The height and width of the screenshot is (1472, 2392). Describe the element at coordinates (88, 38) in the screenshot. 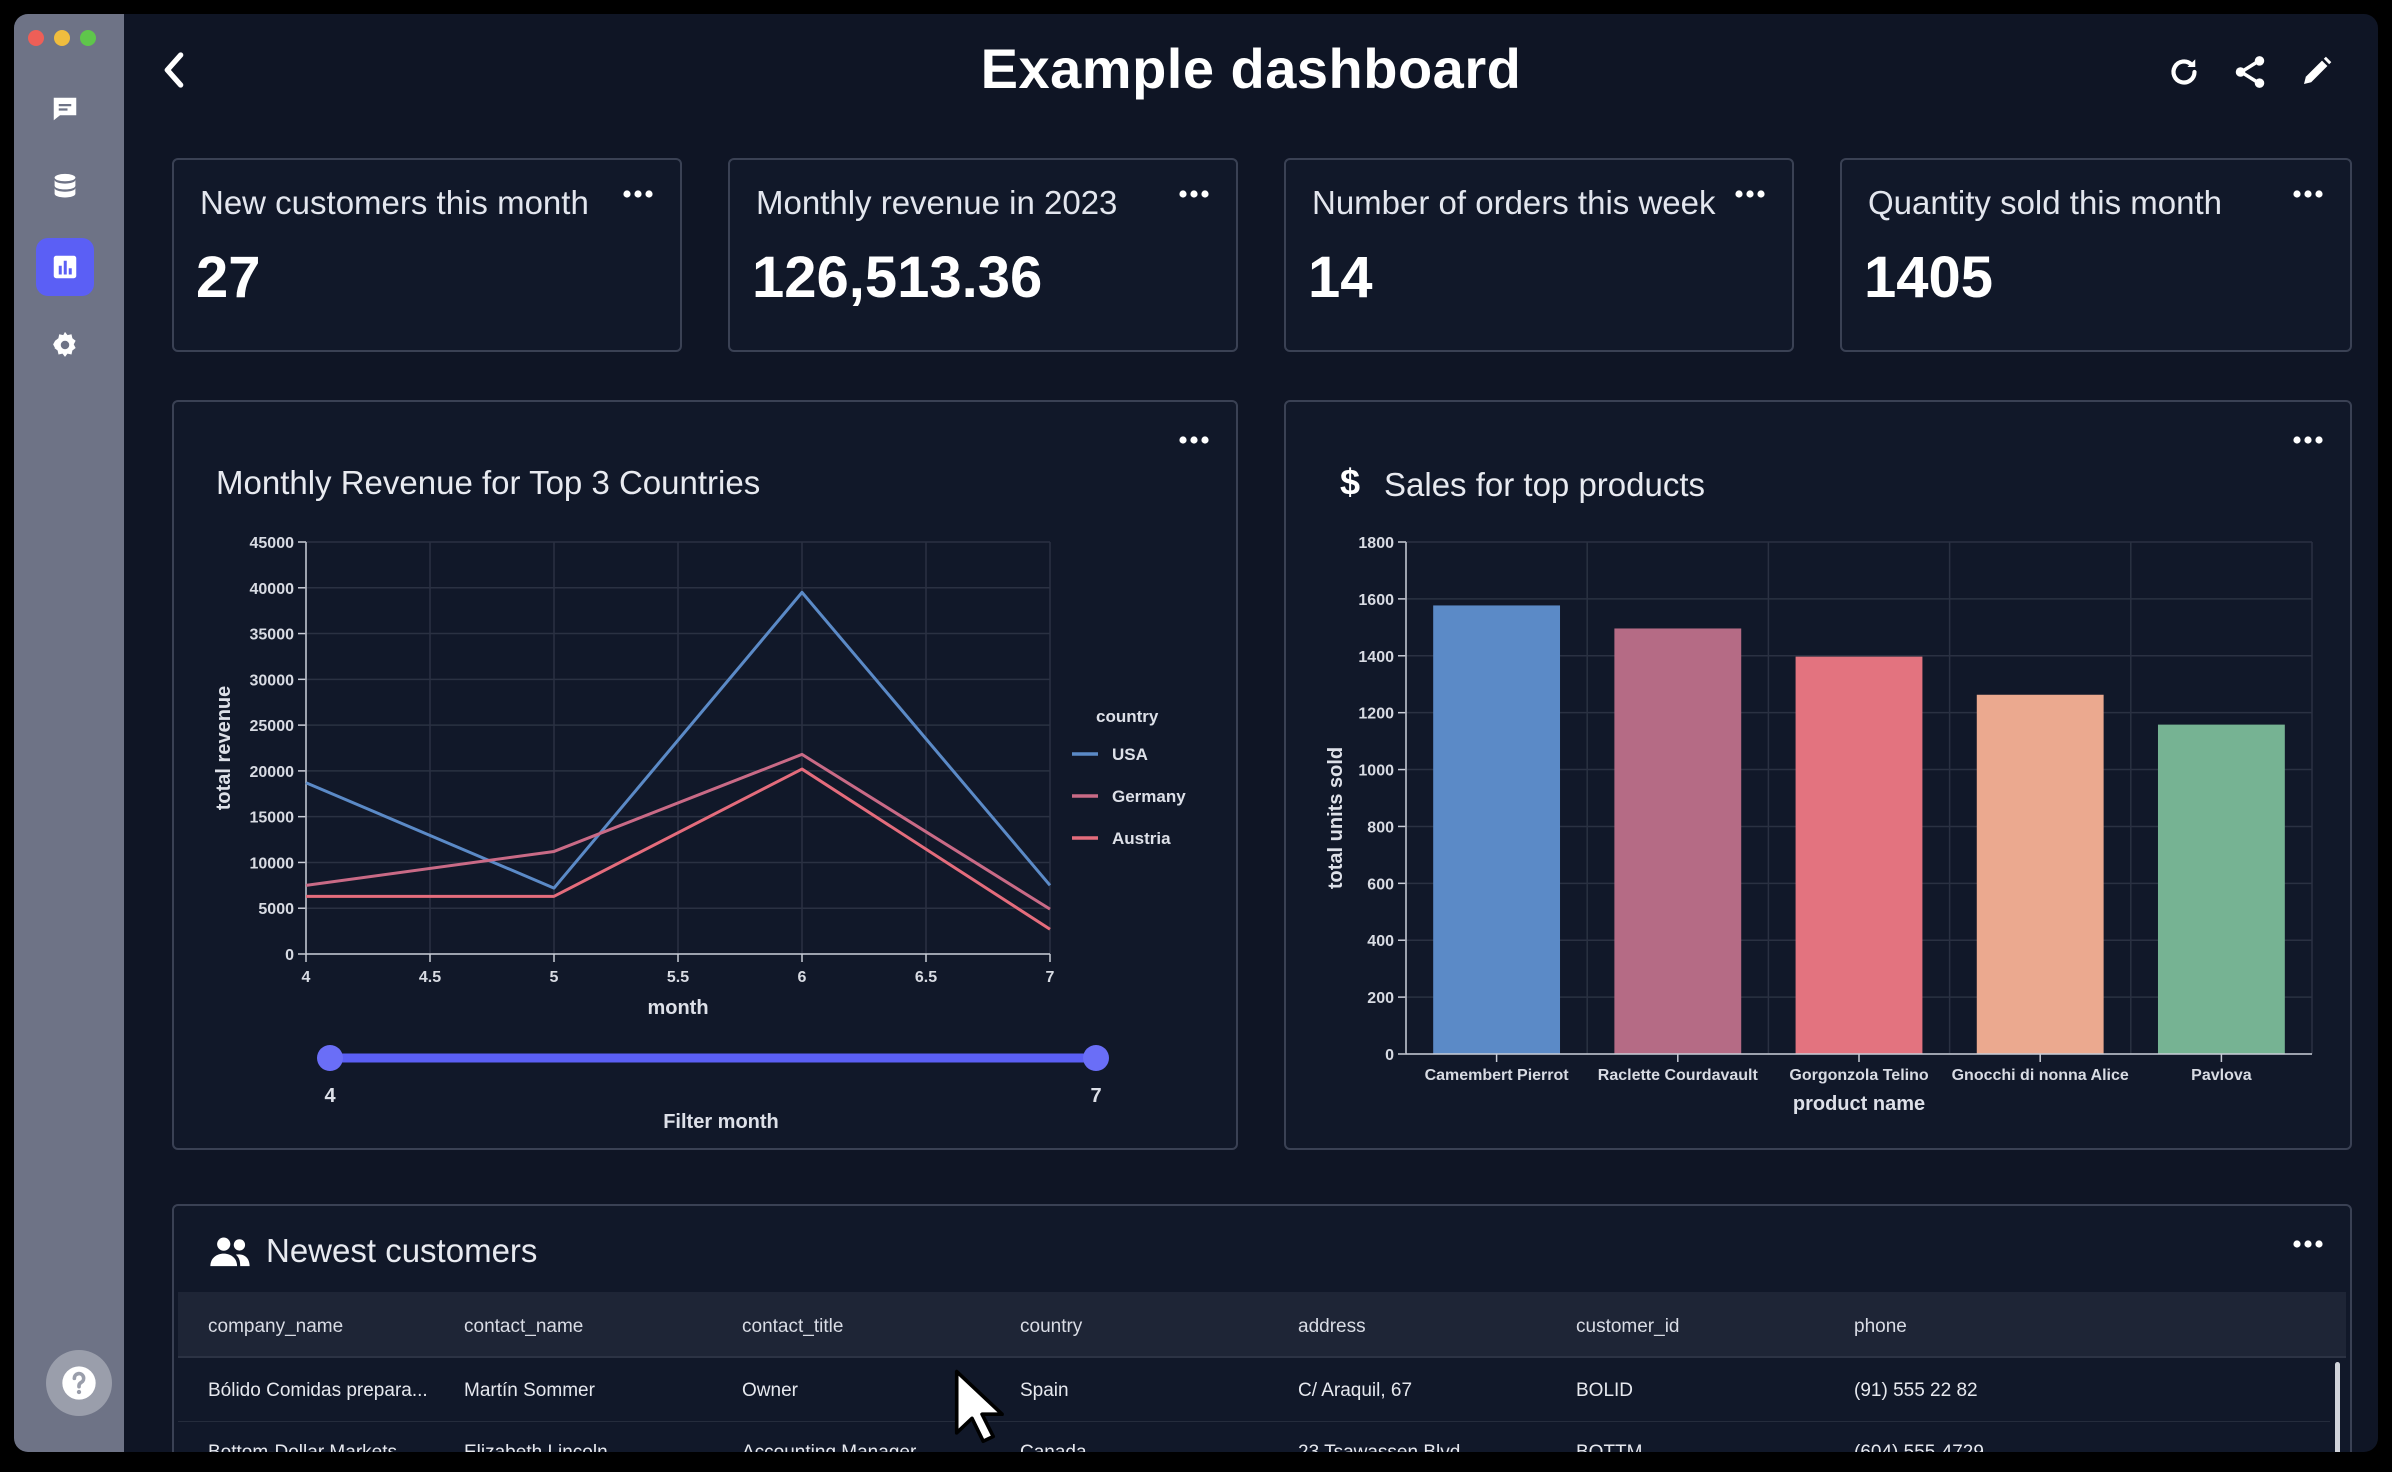

I see `maximize-window-button` at that location.